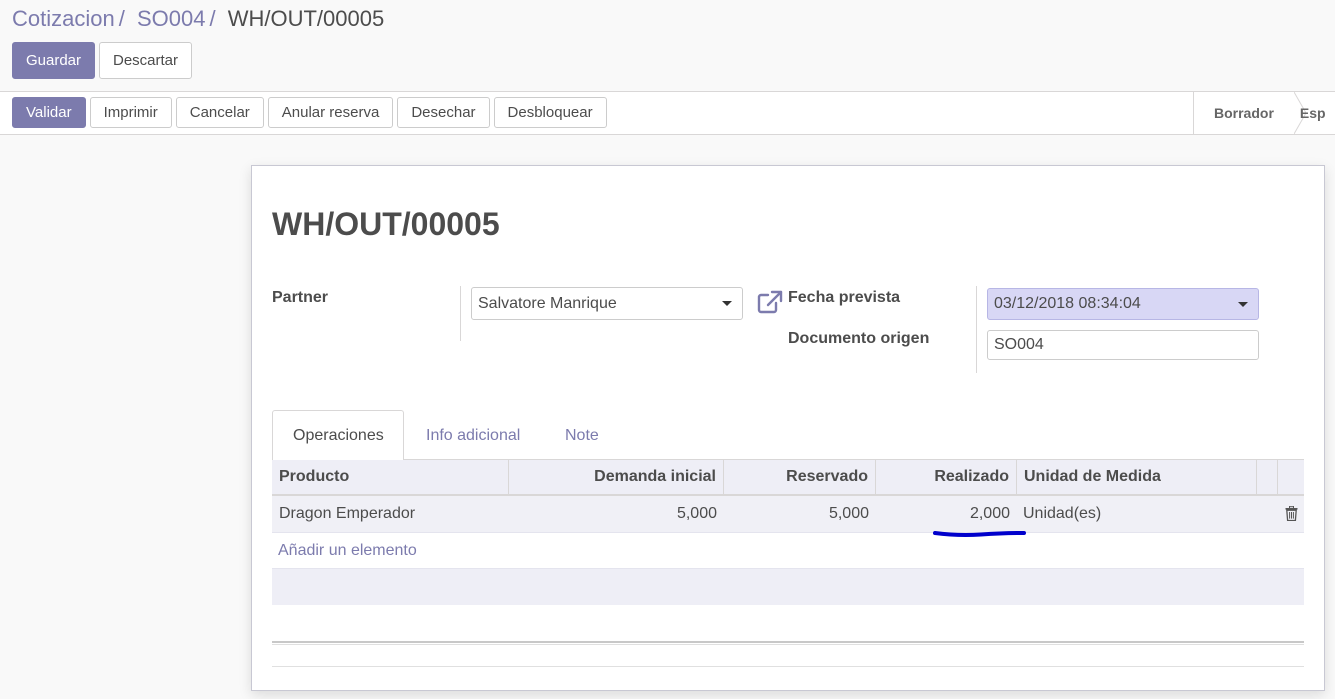 This screenshot has width=1335, height=699. Describe the element at coordinates (550, 112) in the screenshot. I see `unlock-button: Desbloquear` at that location.